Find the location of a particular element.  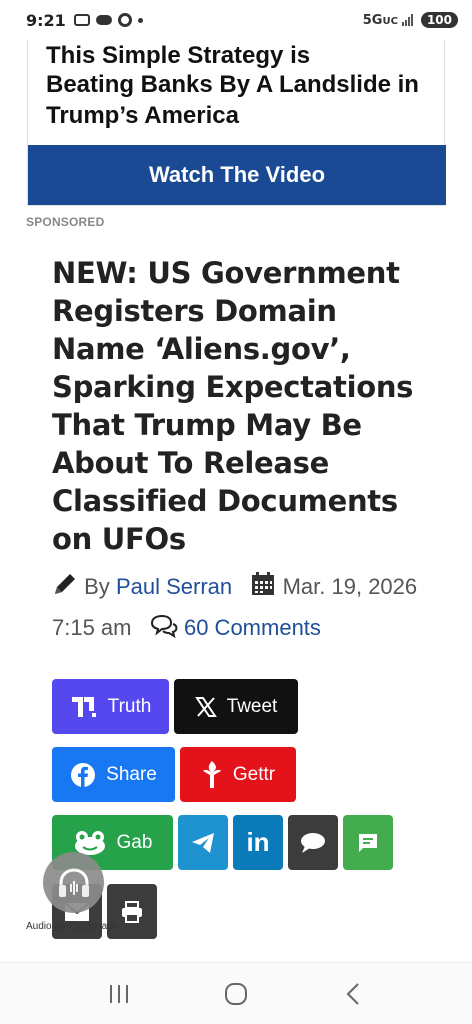

battery-indicator: 100 is located at coordinates (439, 20).